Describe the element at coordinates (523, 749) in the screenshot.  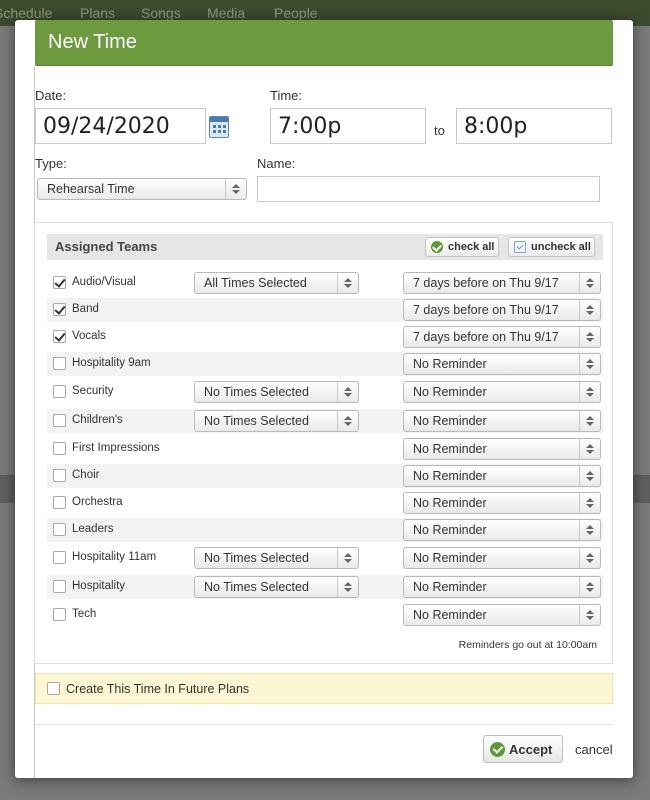
I see `accept-button: Accept` at that location.